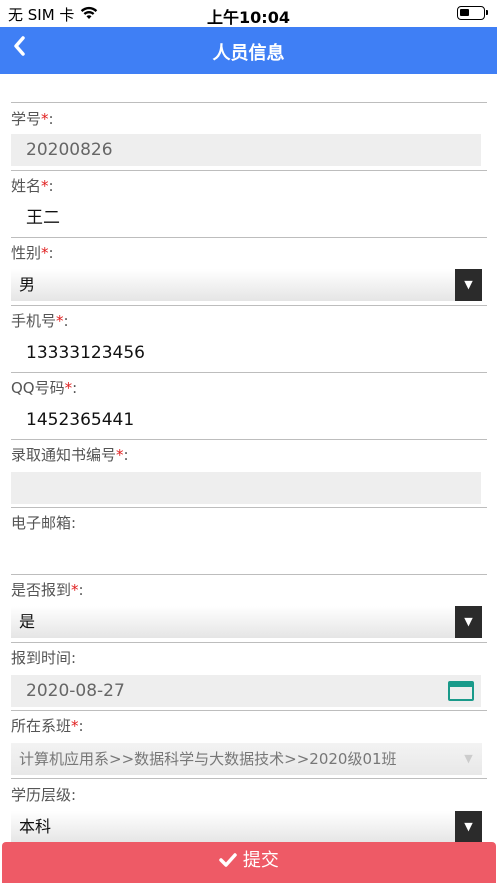 The height and width of the screenshot is (883, 497). Describe the element at coordinates (246, 353) in the screenshot. I see `phone-input: 13333123456` at that location.